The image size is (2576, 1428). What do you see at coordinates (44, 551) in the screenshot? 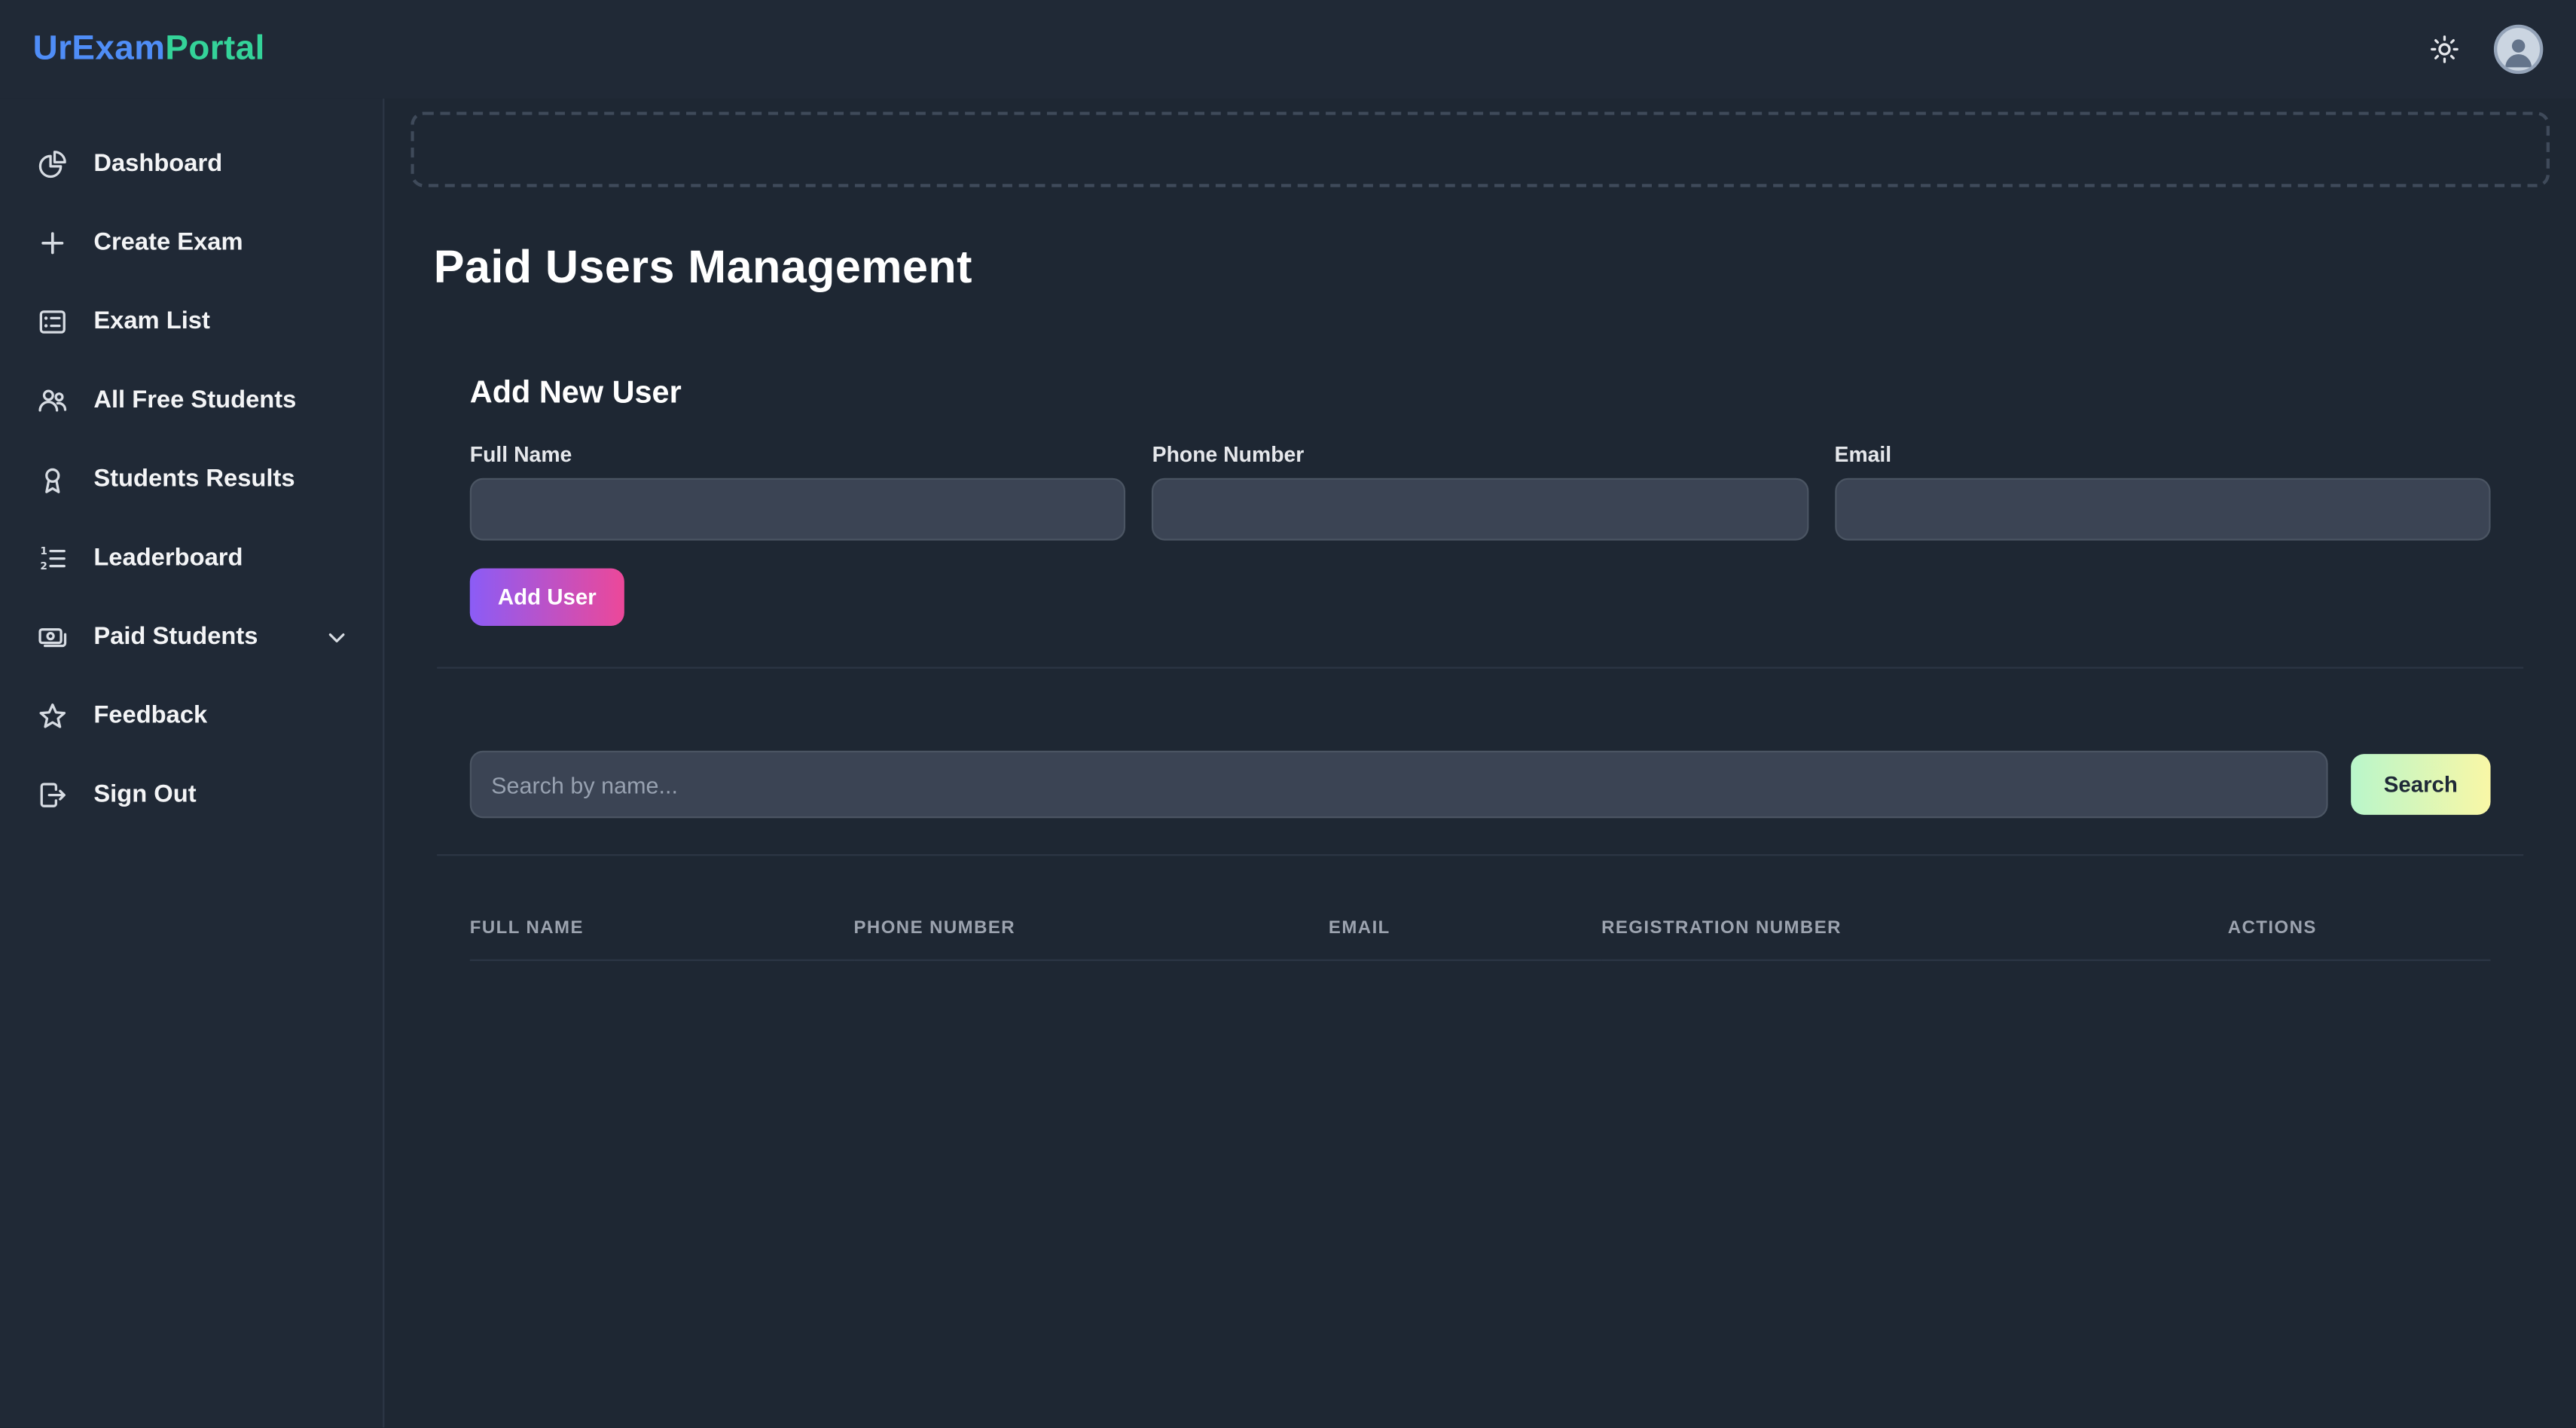
I see `svg-text: 1` at bounding box center [44, 551].